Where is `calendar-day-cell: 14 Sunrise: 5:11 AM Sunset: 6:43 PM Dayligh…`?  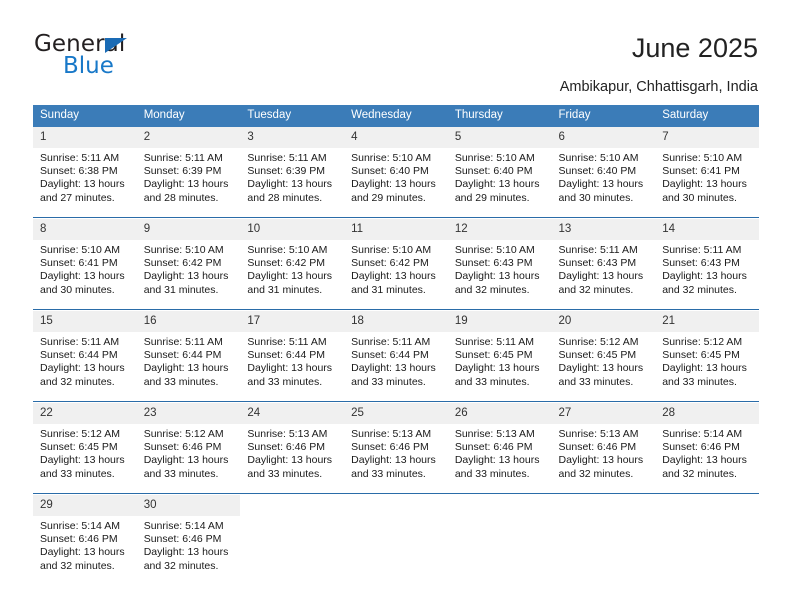
calendar-day-cell: 14 Sunrise: 5:11 AM Sunset: 6:43 PM Dayligh… is located at coordinates (707, 264).